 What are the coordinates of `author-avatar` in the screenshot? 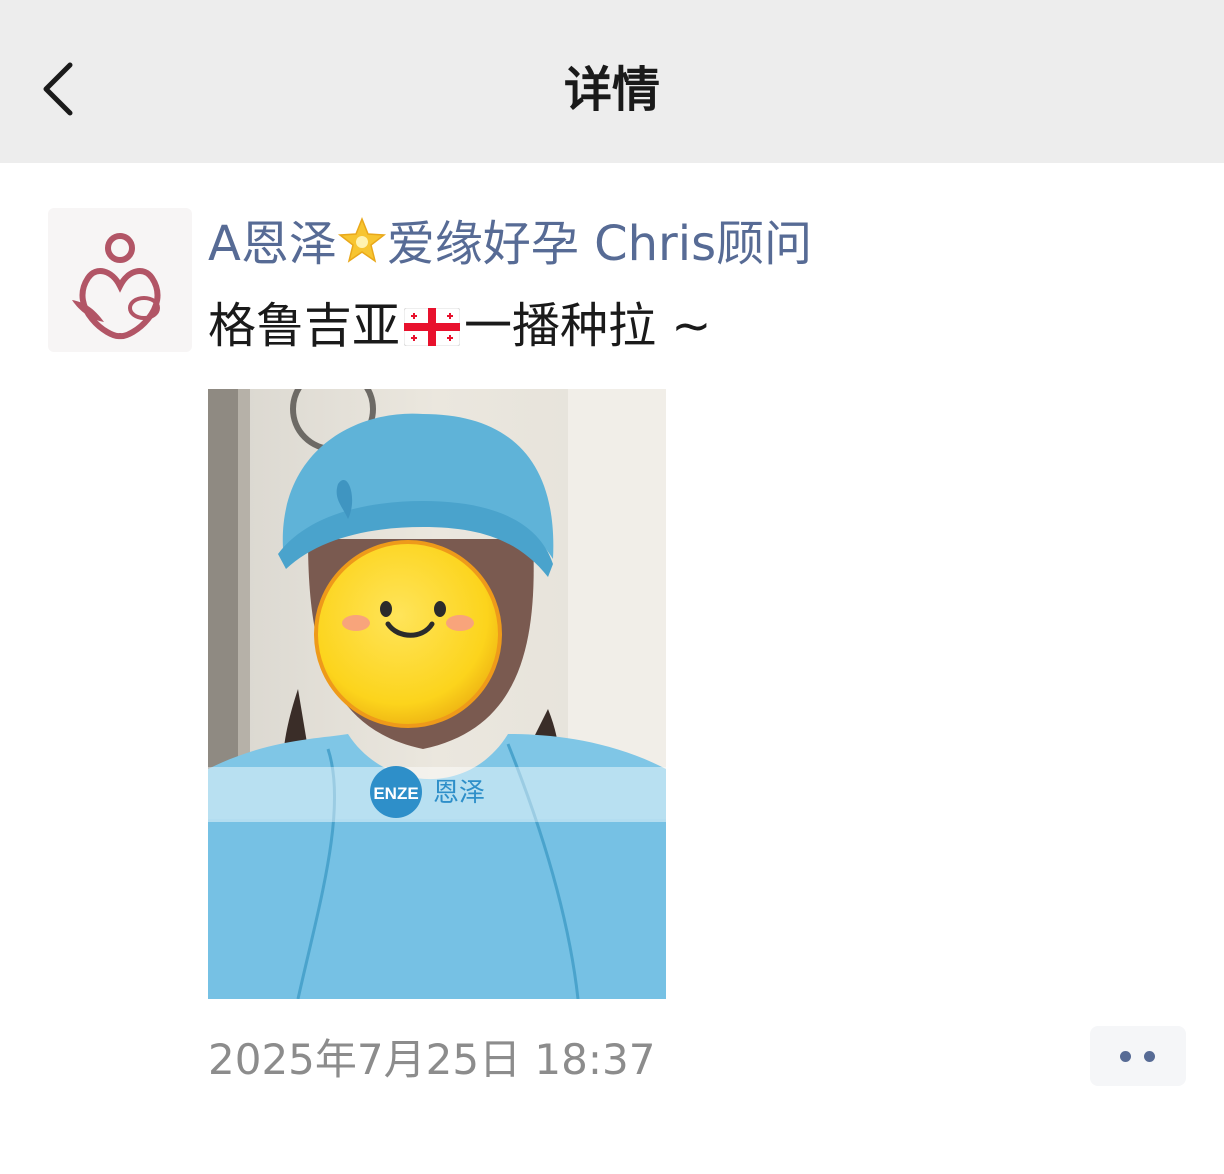 It's located at (120, 280).